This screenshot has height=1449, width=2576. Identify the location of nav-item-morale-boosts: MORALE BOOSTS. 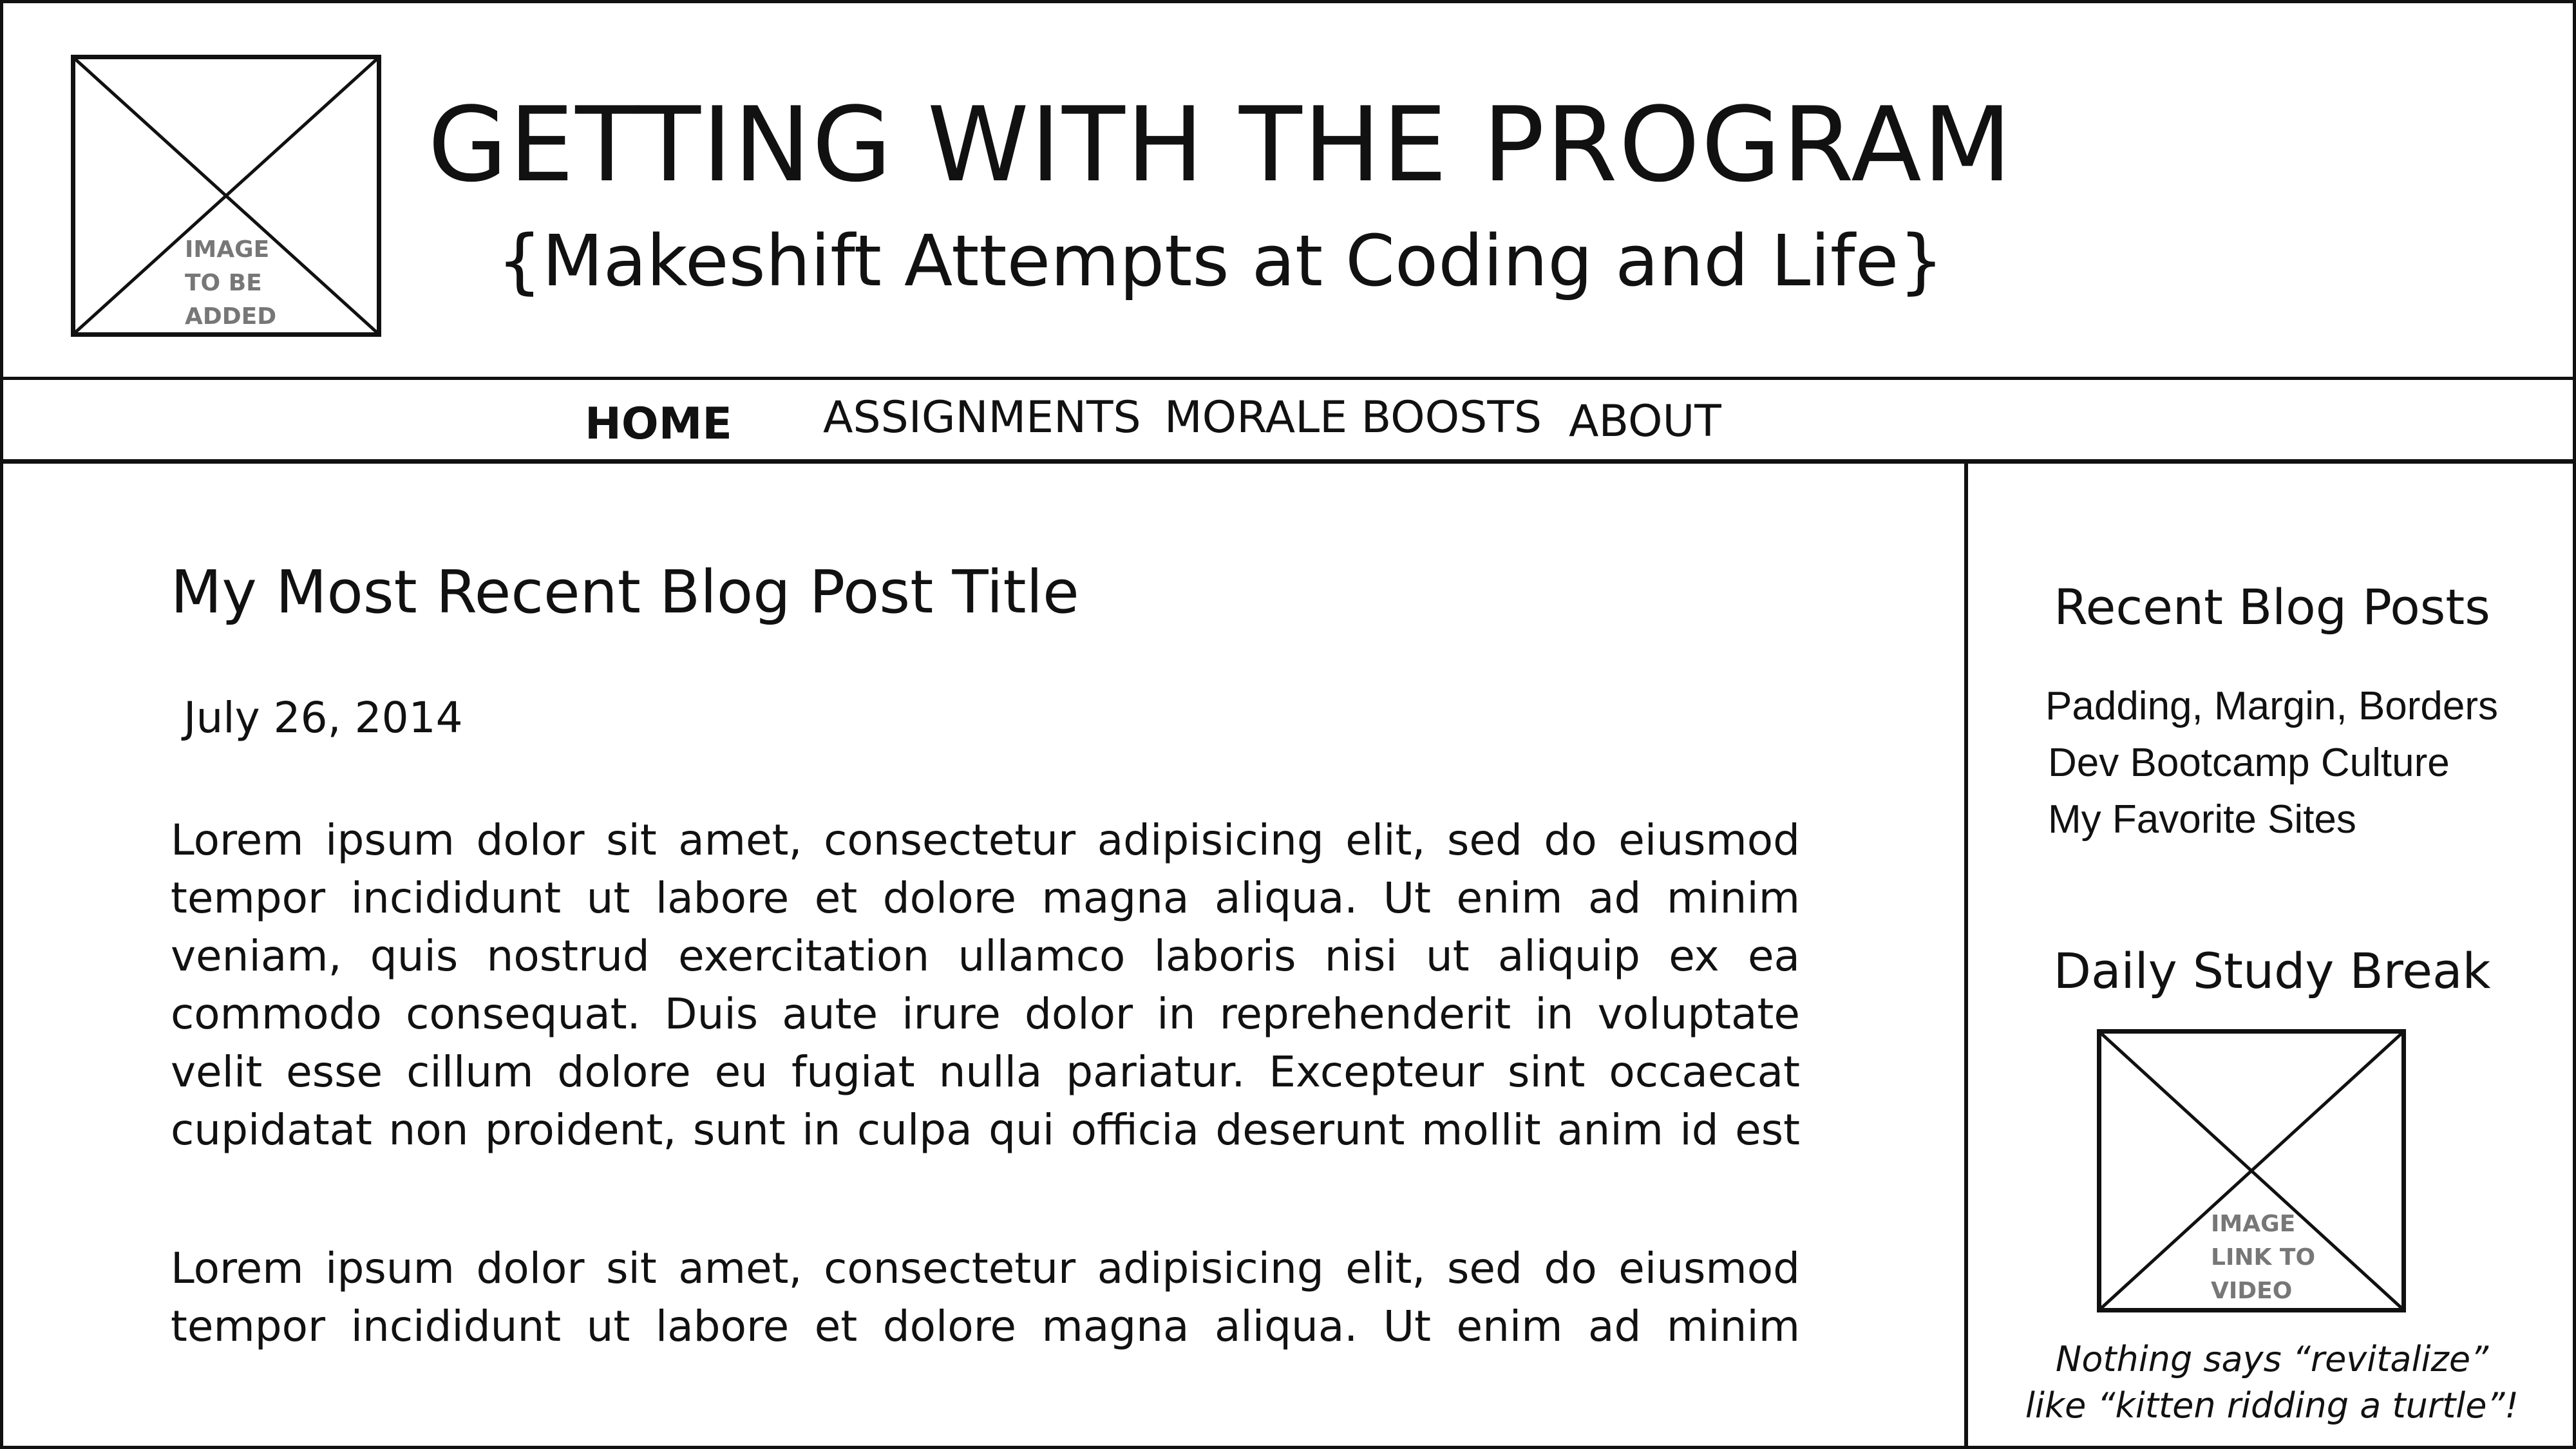
(1353, 418).